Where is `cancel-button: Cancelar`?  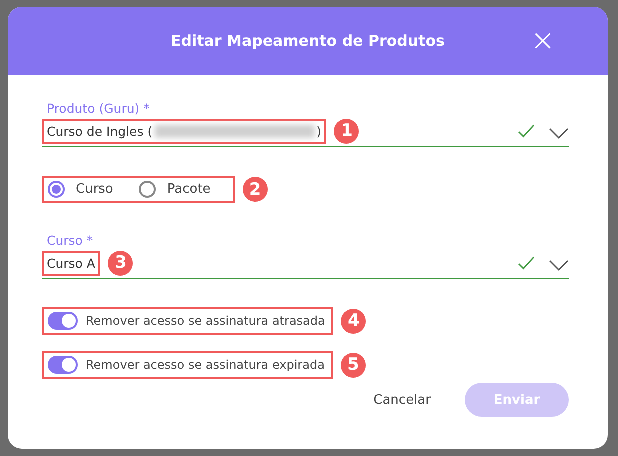
cancel-button: Cancelar is located at coordinates (402, 400).